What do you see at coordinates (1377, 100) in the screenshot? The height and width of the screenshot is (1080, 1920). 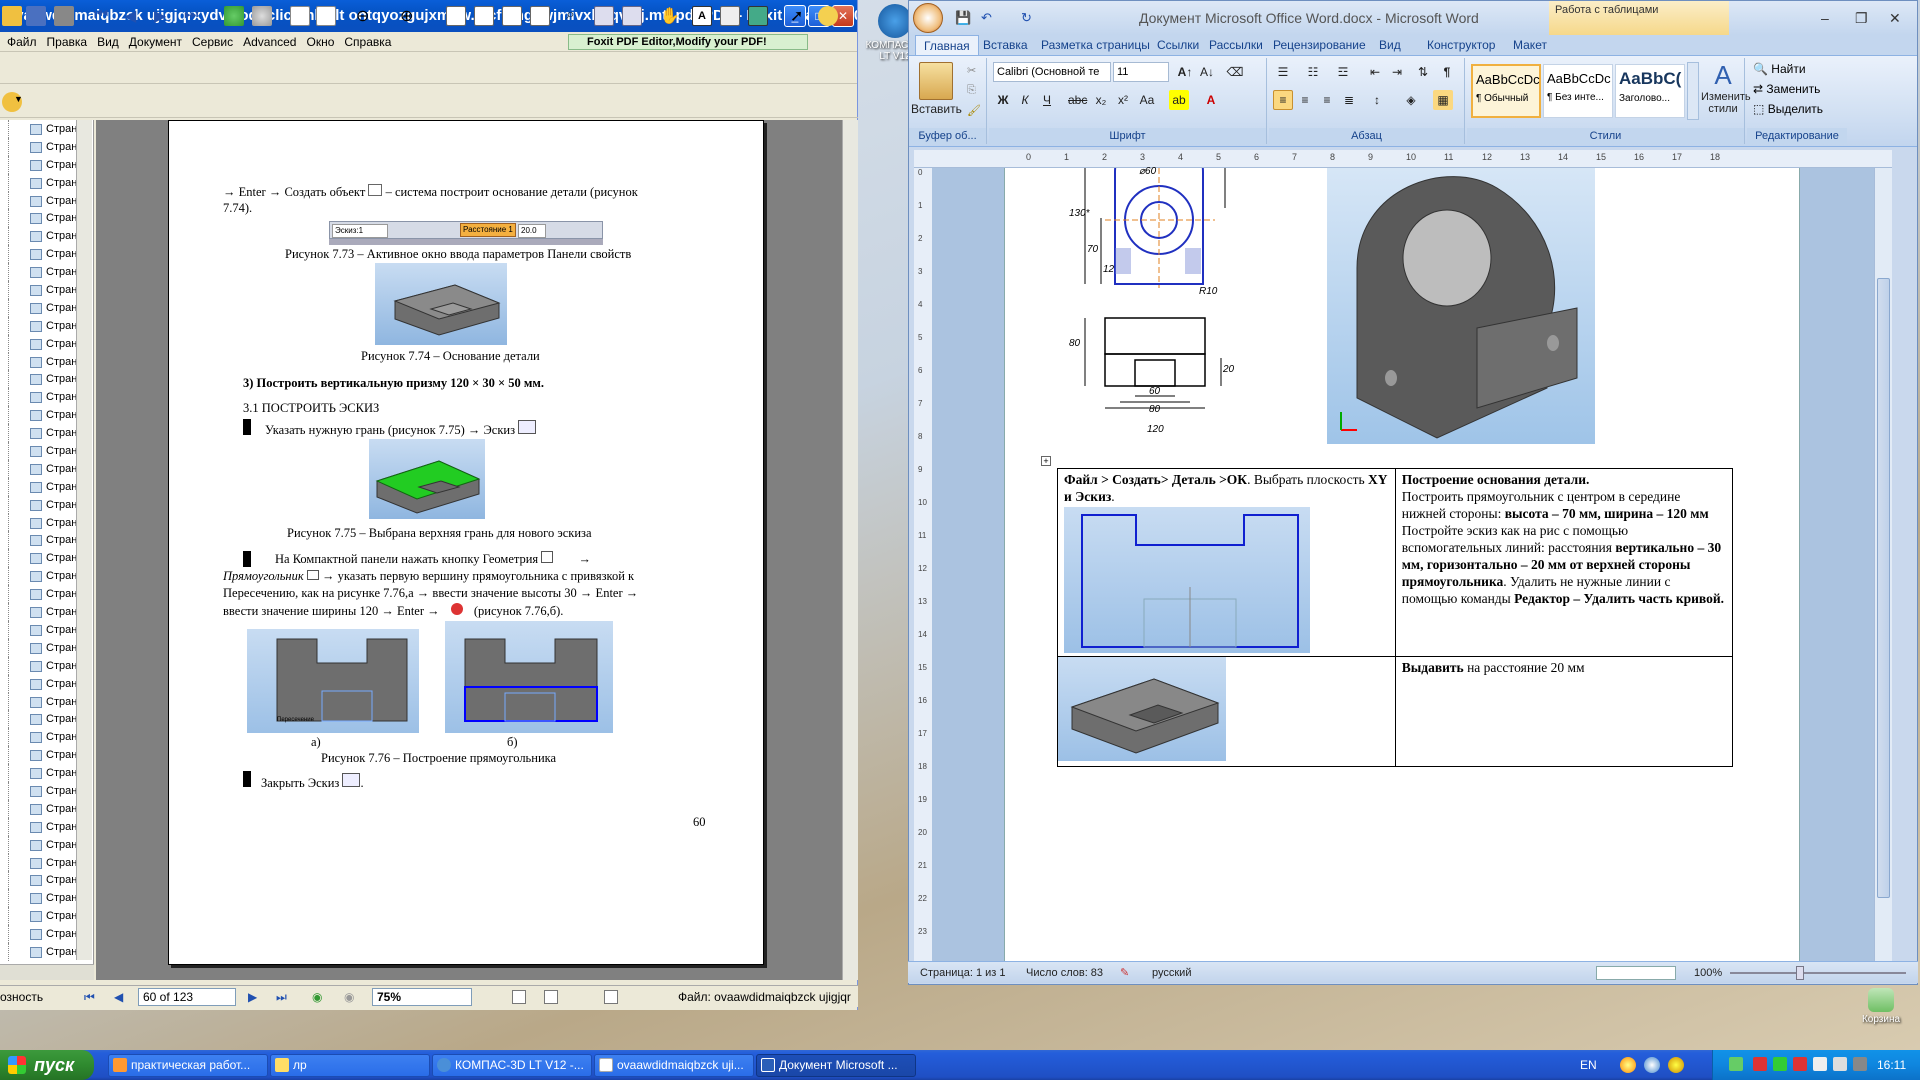 I see `line-spacing-icon: ↕` at bounding box center [1377, 100].